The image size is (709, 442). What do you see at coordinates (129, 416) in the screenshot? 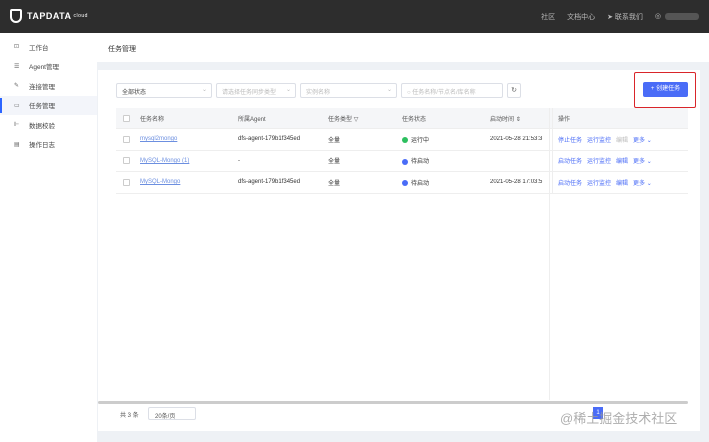
I see `total-count: 共 3 条` at bounding box center [129, 416].